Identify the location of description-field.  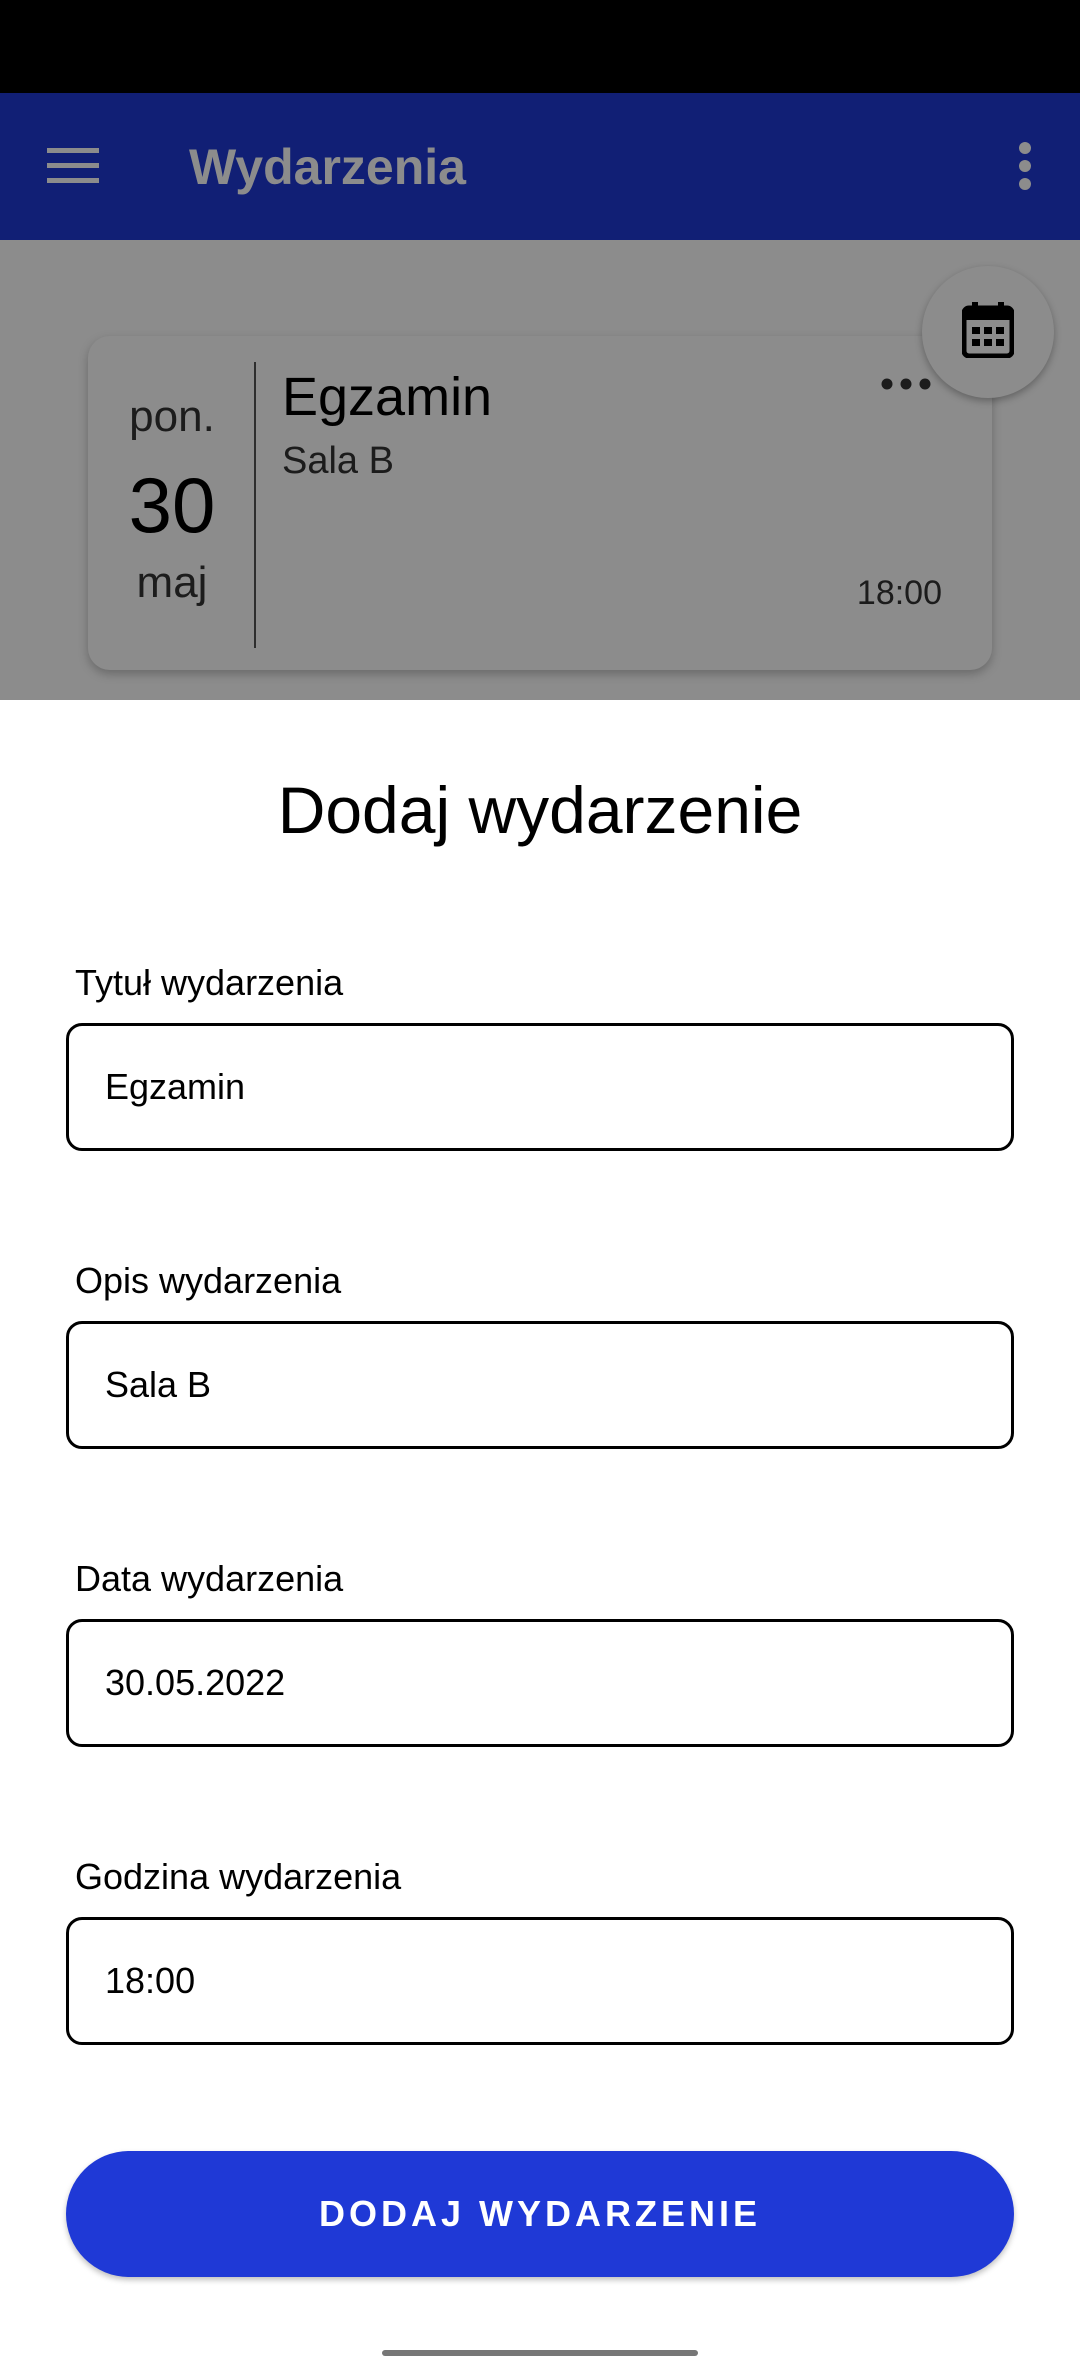
(540, 1385).